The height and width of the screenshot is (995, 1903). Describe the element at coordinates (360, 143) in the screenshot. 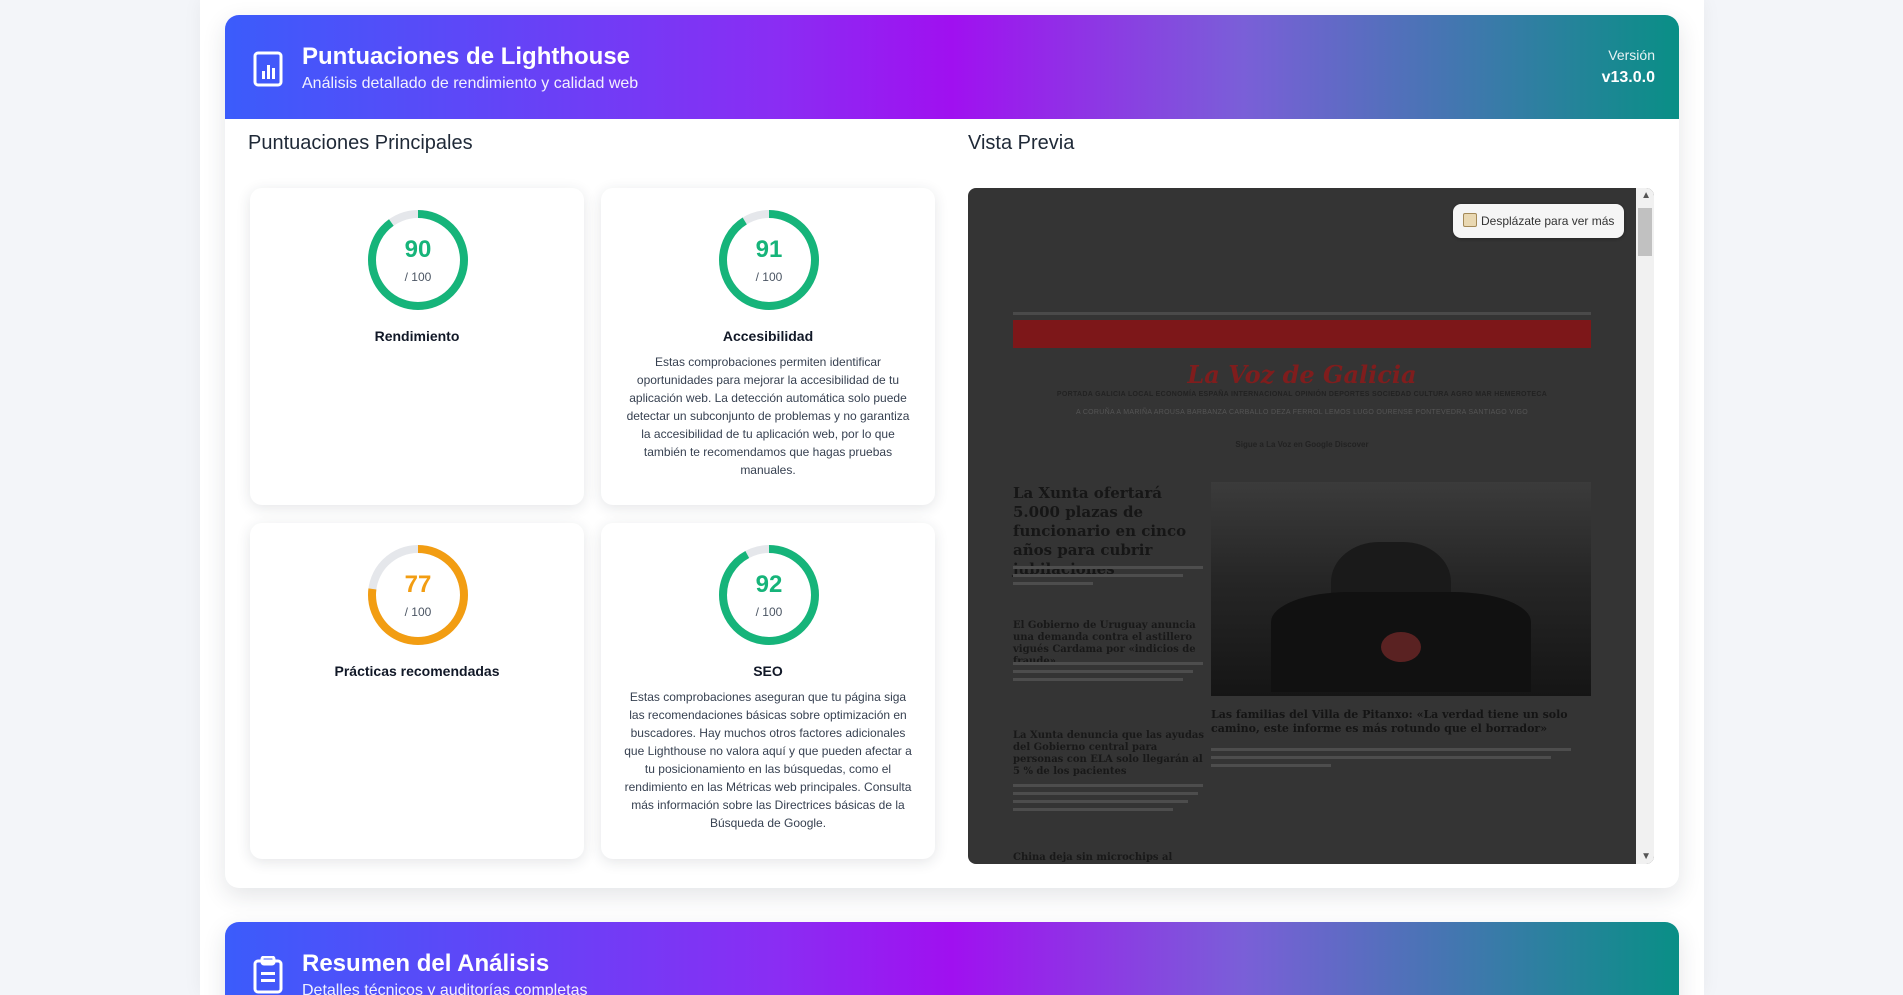

I see `main-scores-heading: Puntuaciones Principales` at that location.